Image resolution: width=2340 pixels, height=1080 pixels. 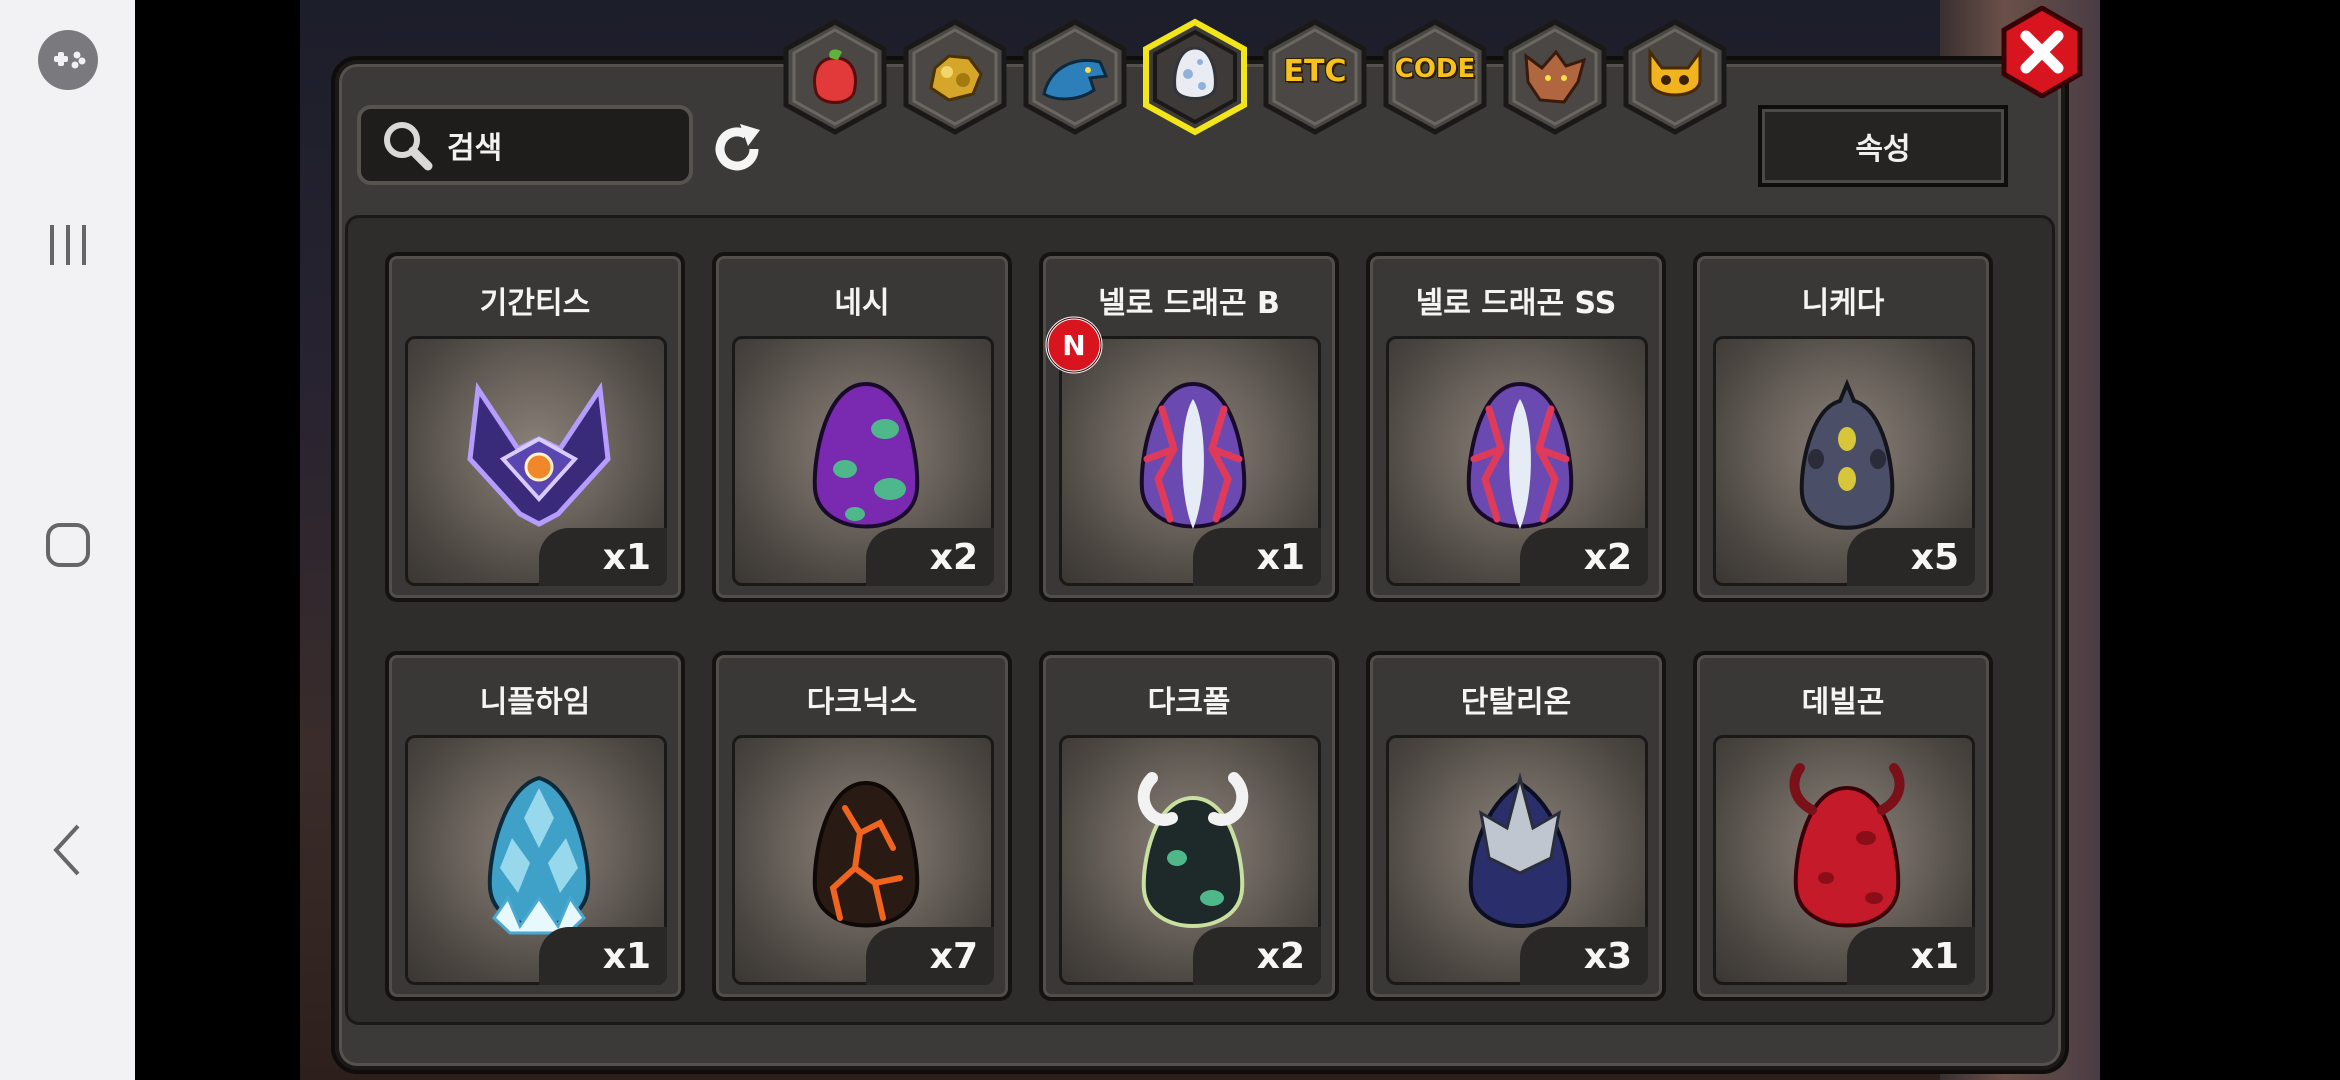 What do you see at coordinates (863, 860) in the screenshot?
I see `item-image: x7` at bounding box center [863, 860].